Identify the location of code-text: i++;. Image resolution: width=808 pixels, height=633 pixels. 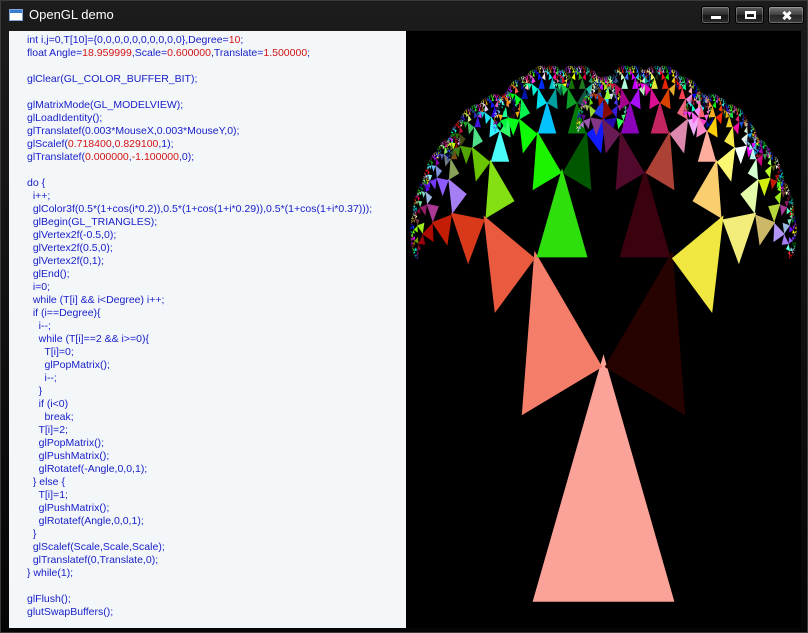
(39, 196).